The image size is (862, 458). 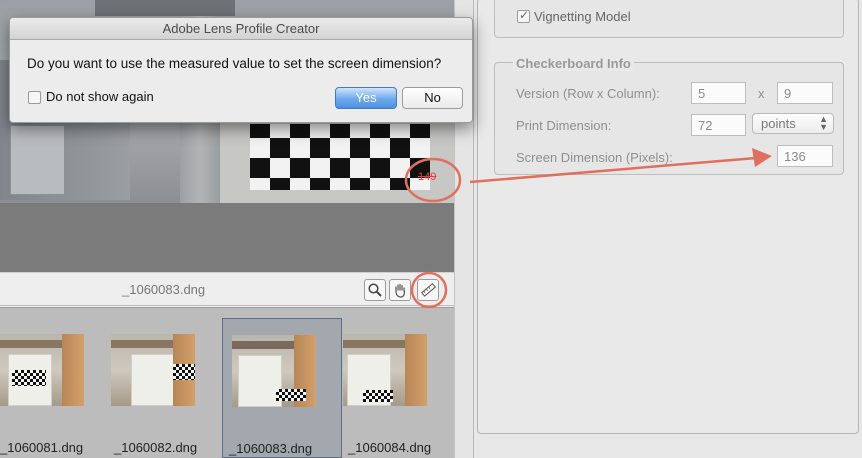 I want to click on filmstrip-item-label: _1060082.dng, so click(x=156, y=447).